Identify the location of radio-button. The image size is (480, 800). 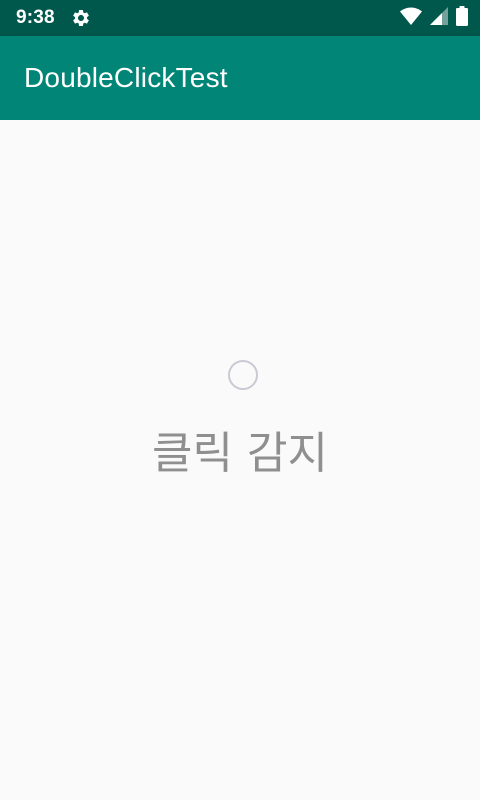
(243, 375).